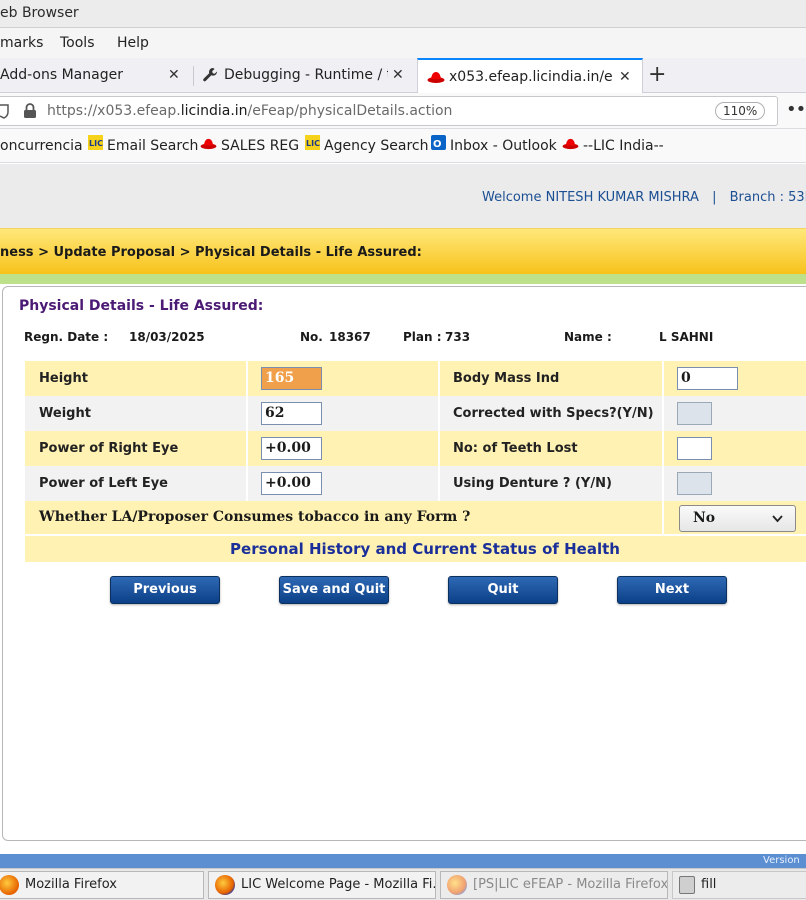  I want to click on bookmark-label: Inbox - Outlook, so click(503, 146).